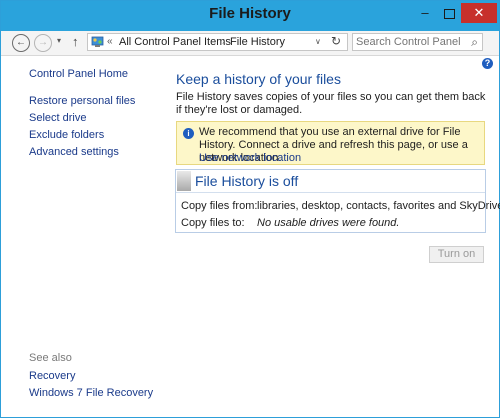 The width and height of the screenshot is (500, 418). Describe the element at coordinates (75, 41) in the screenshot. I see `up-button: ↑` at that location.